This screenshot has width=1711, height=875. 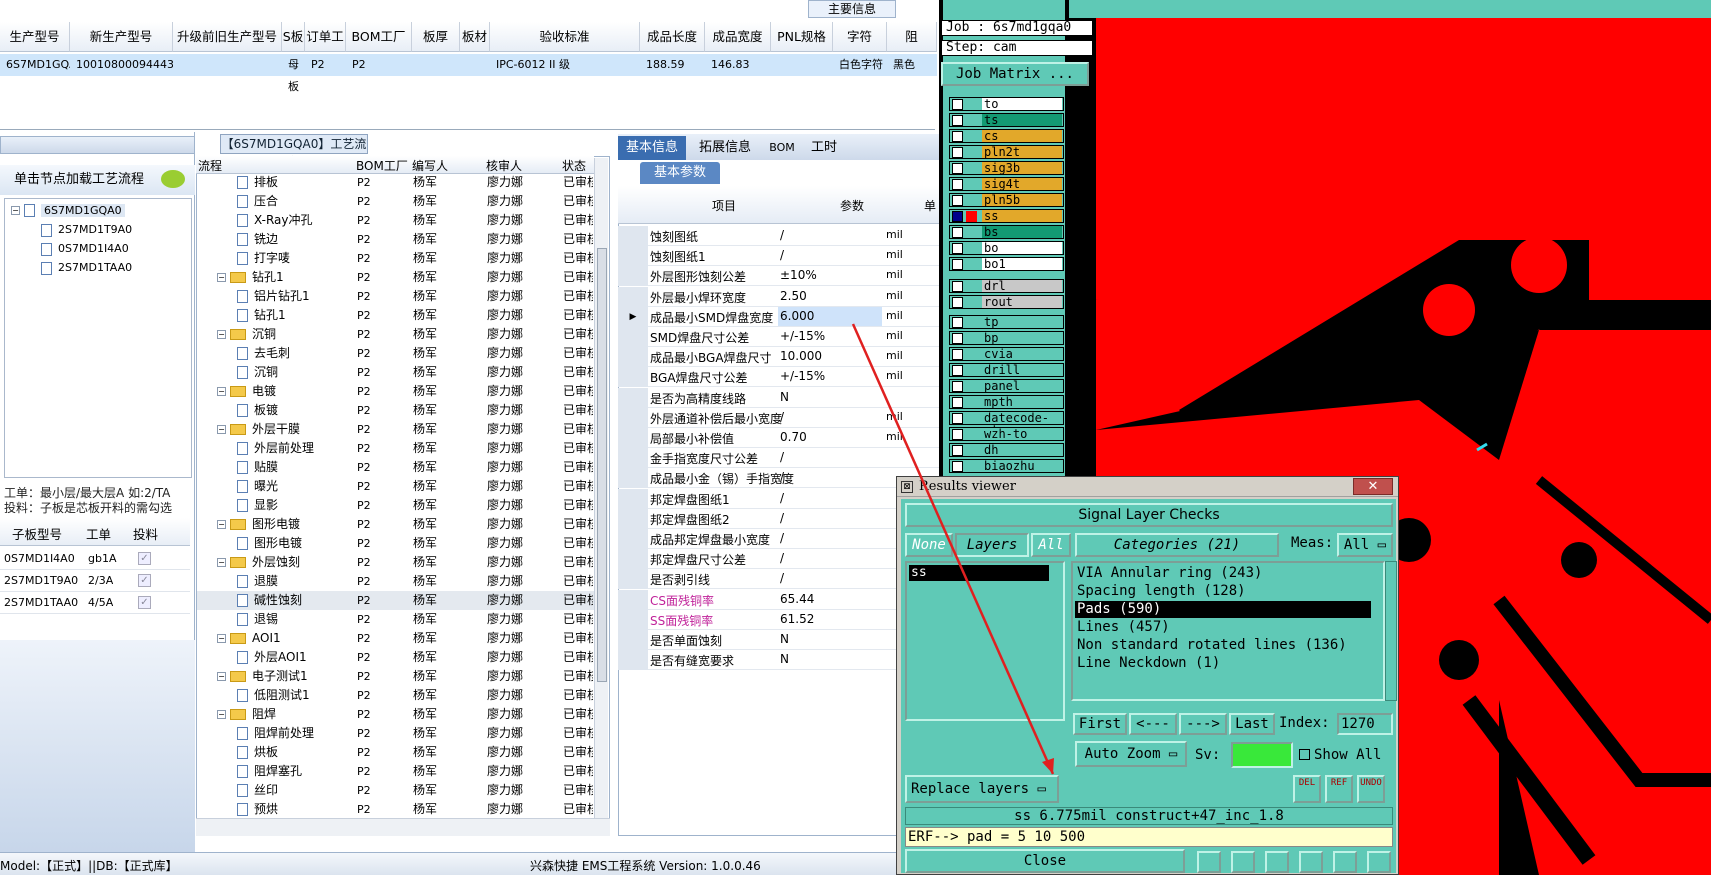 What do you see at coordinates (395, 809) in the screenshot?
I see `flow-row: 预烘 P2 杨军 廖力娜 已审核` at bounding box center [395, 809].